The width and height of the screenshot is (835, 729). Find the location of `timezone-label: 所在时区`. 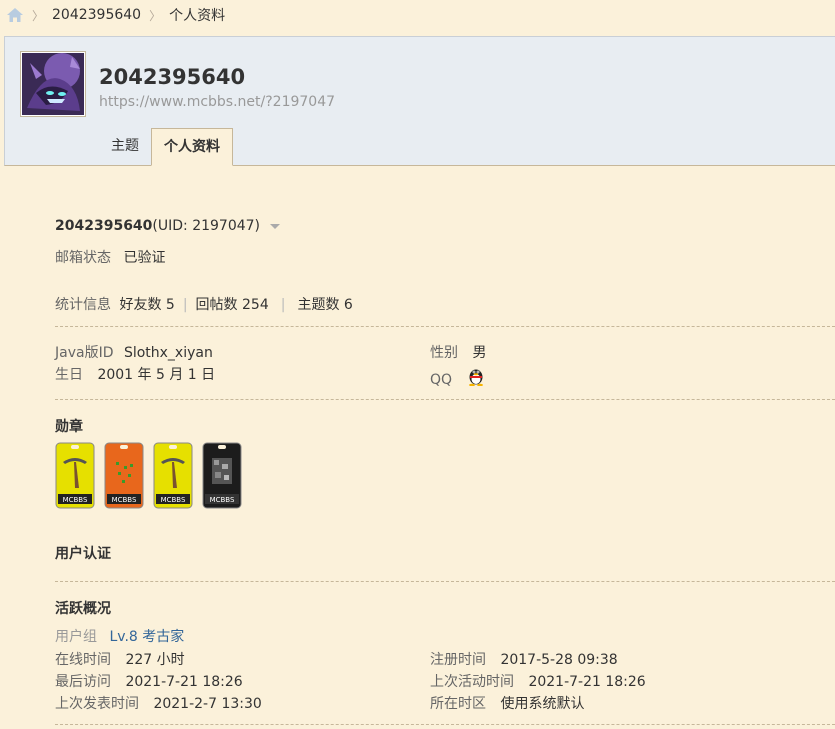

timezone-label: 所在时区 is located at coordinates (458, 704).